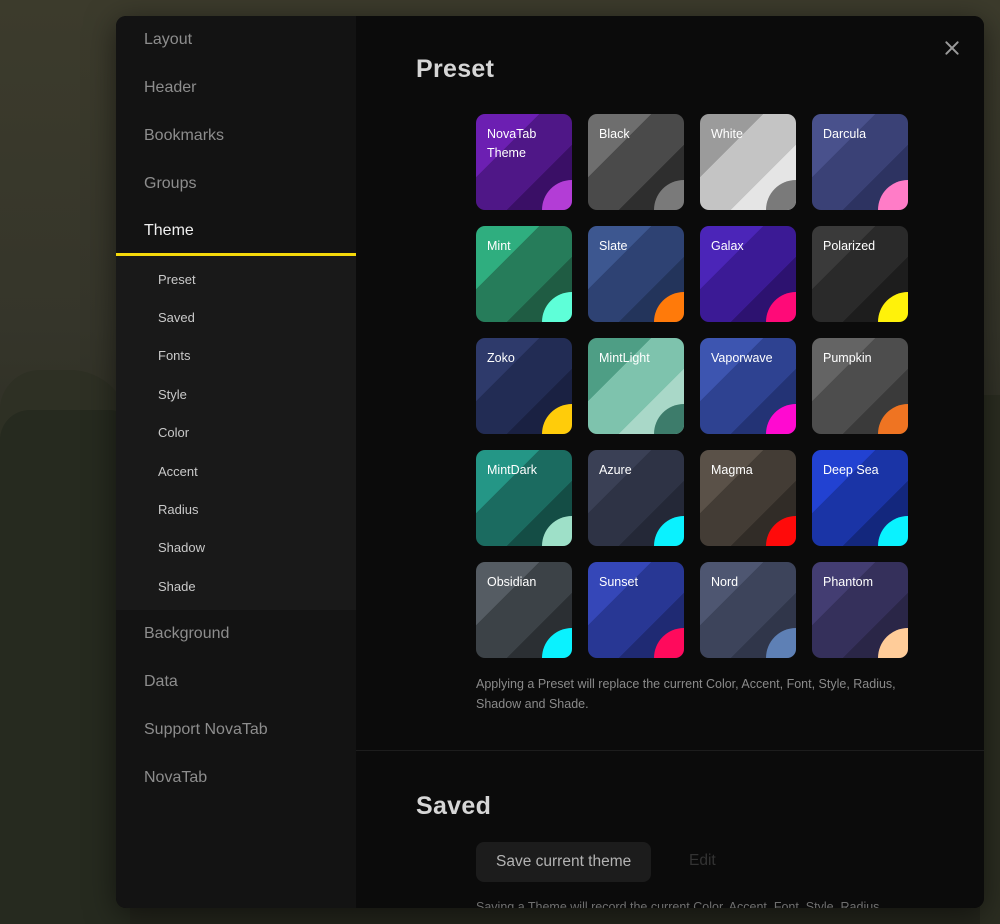  I want to click on save-theme-button: Save current theme, so click(564, 862).